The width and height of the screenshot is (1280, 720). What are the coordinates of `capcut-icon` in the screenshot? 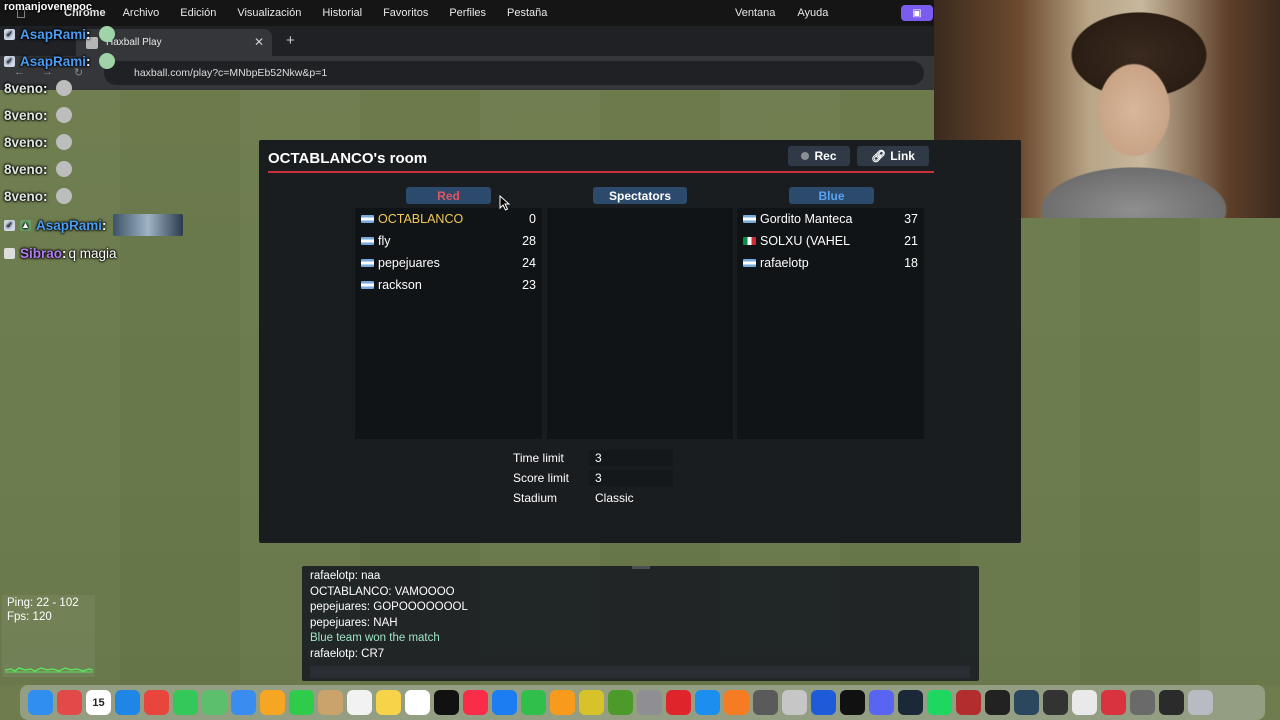 It's located at (823, 702).